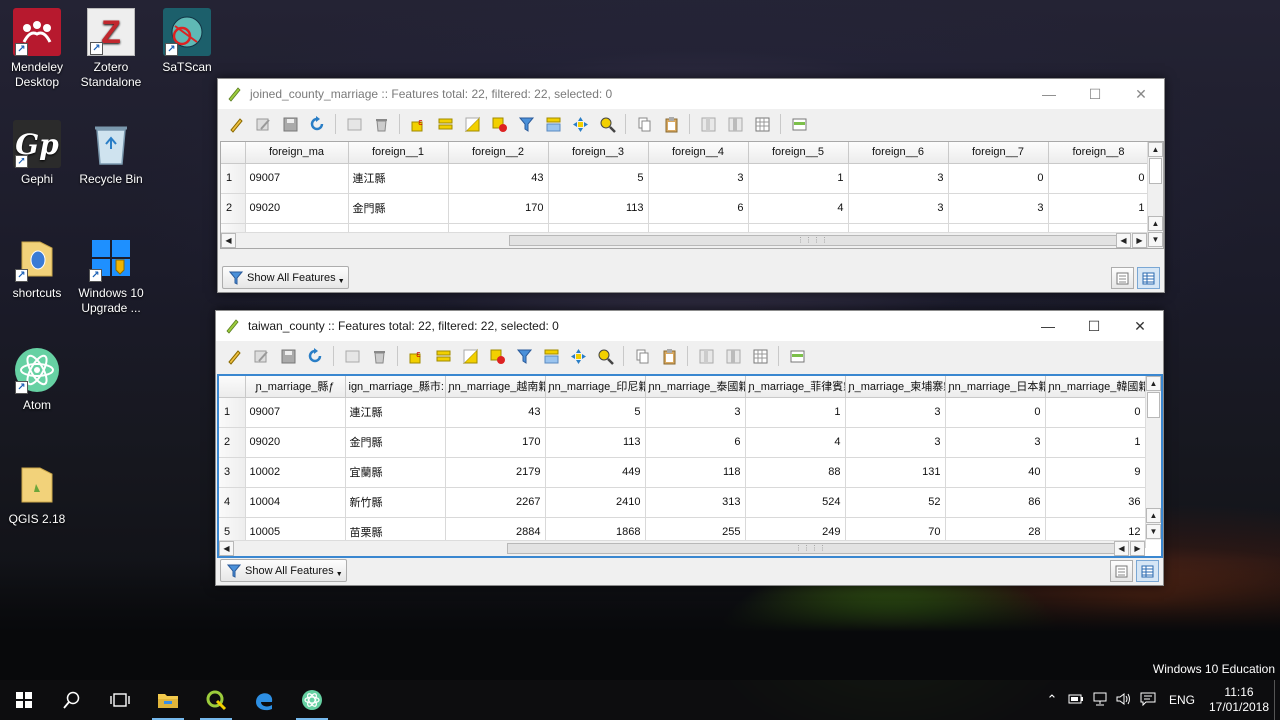 The height and width of the screenshot is (720, 1280). I want to click on zoom-to-selection-button, so click(605, 356).